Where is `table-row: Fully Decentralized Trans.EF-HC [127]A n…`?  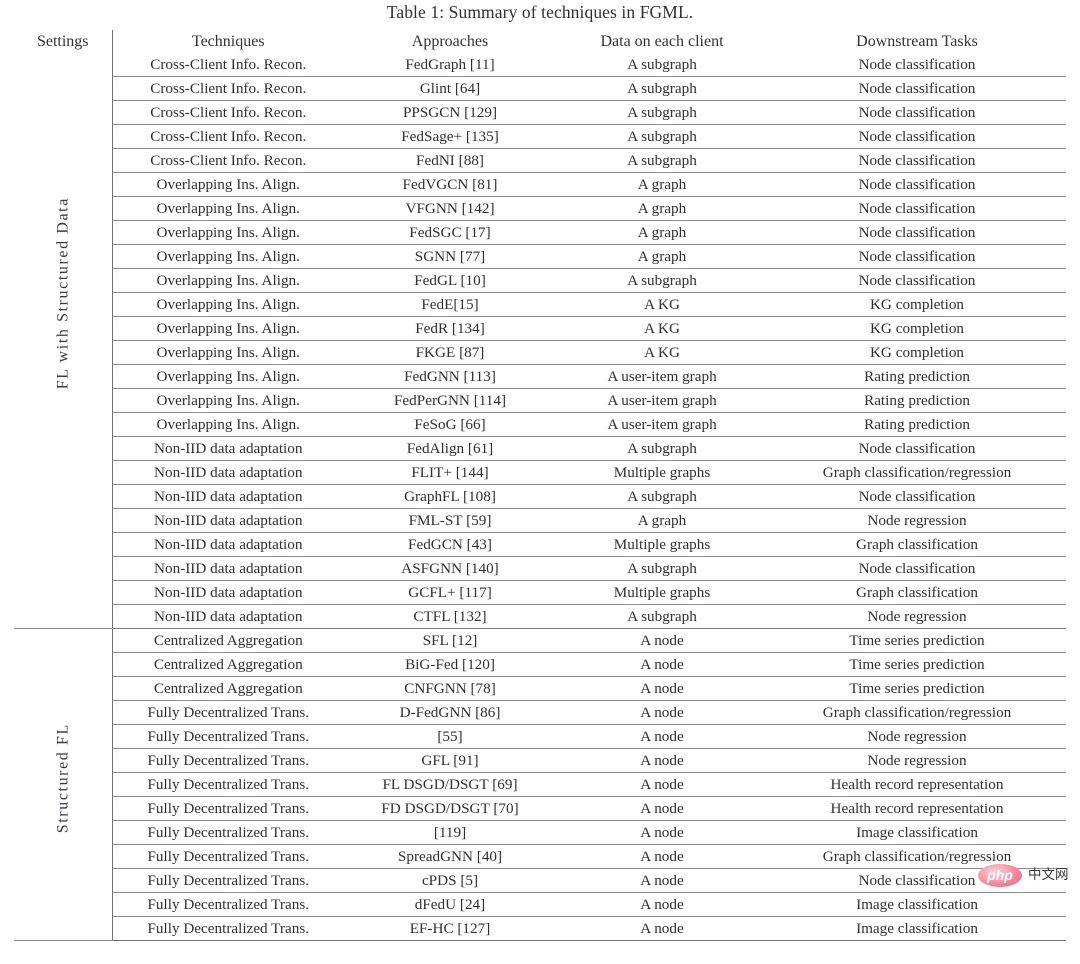
table-row: Fully Decentralized Trans.EF-HC [127]A n… is located at coordinates (540, 929).